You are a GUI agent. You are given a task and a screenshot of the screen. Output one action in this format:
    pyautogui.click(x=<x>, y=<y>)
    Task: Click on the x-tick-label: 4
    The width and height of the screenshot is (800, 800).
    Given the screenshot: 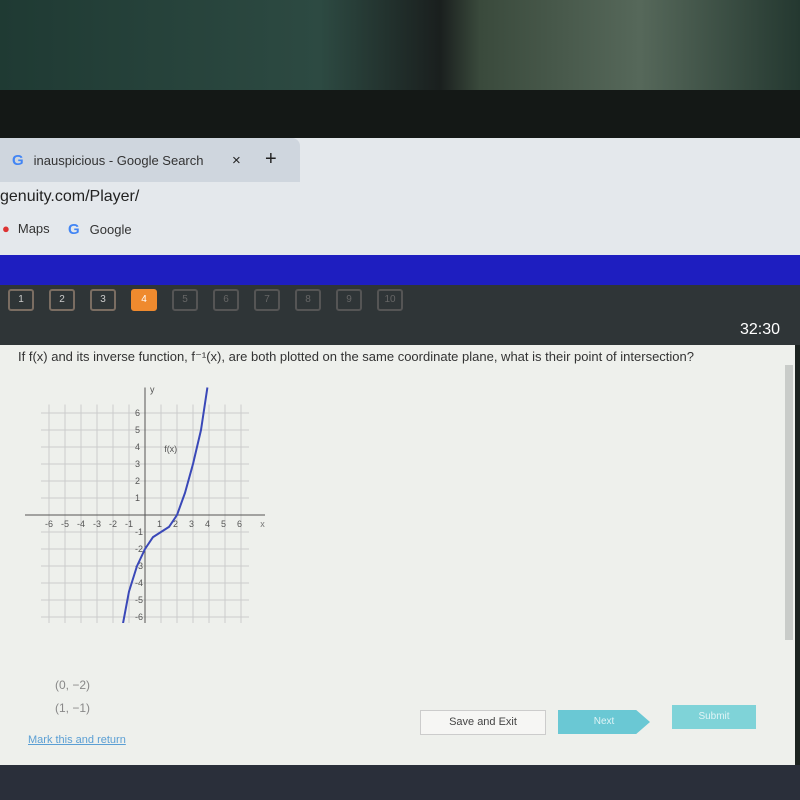 What is the action you would take?
    pyautogui.click(x=207, y=524)
    